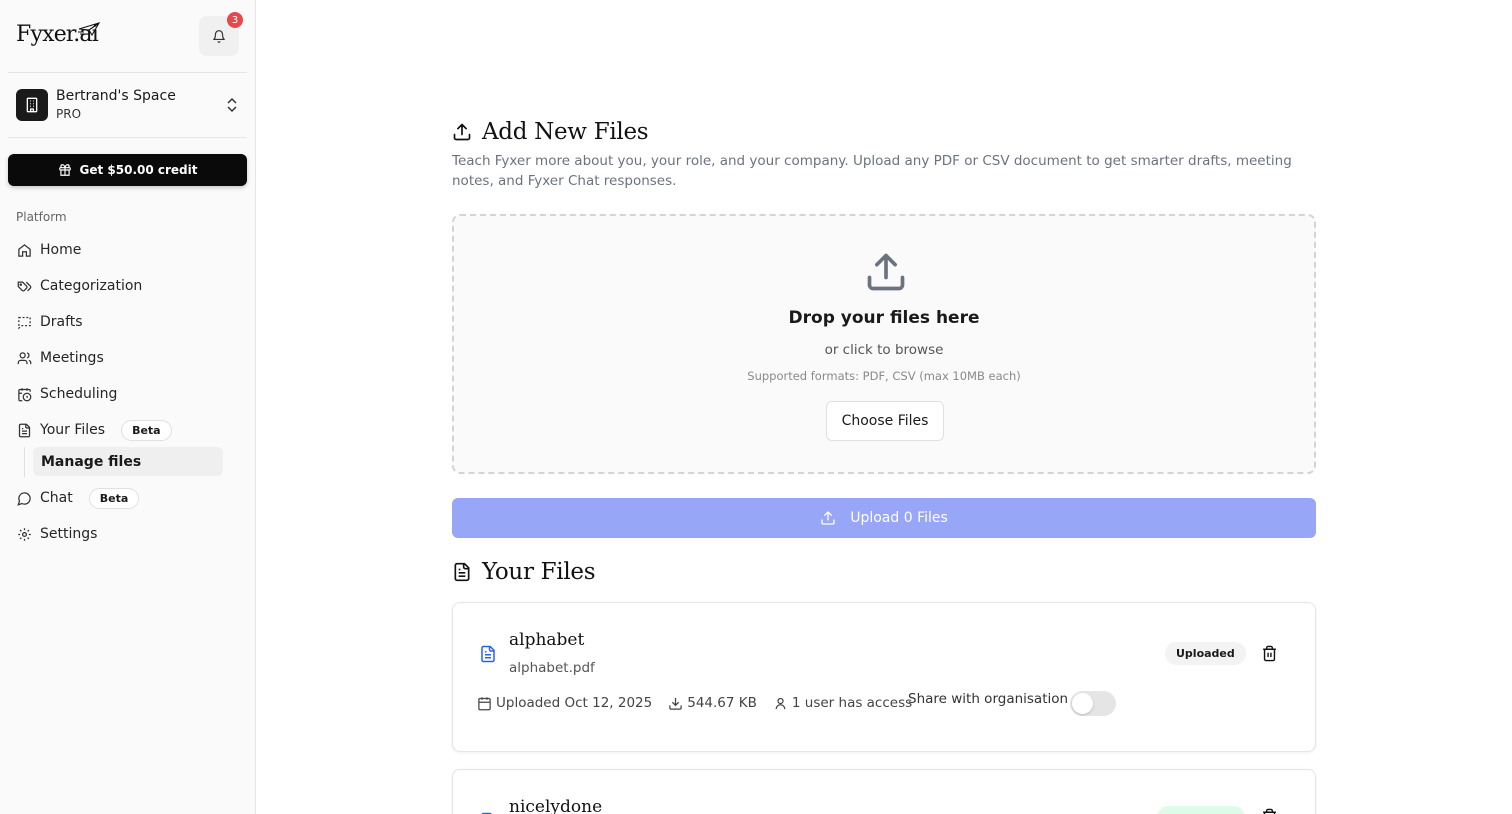 This screenshot has width=1512, height=814. I want to click on drafts-icon, so click(24, 322).